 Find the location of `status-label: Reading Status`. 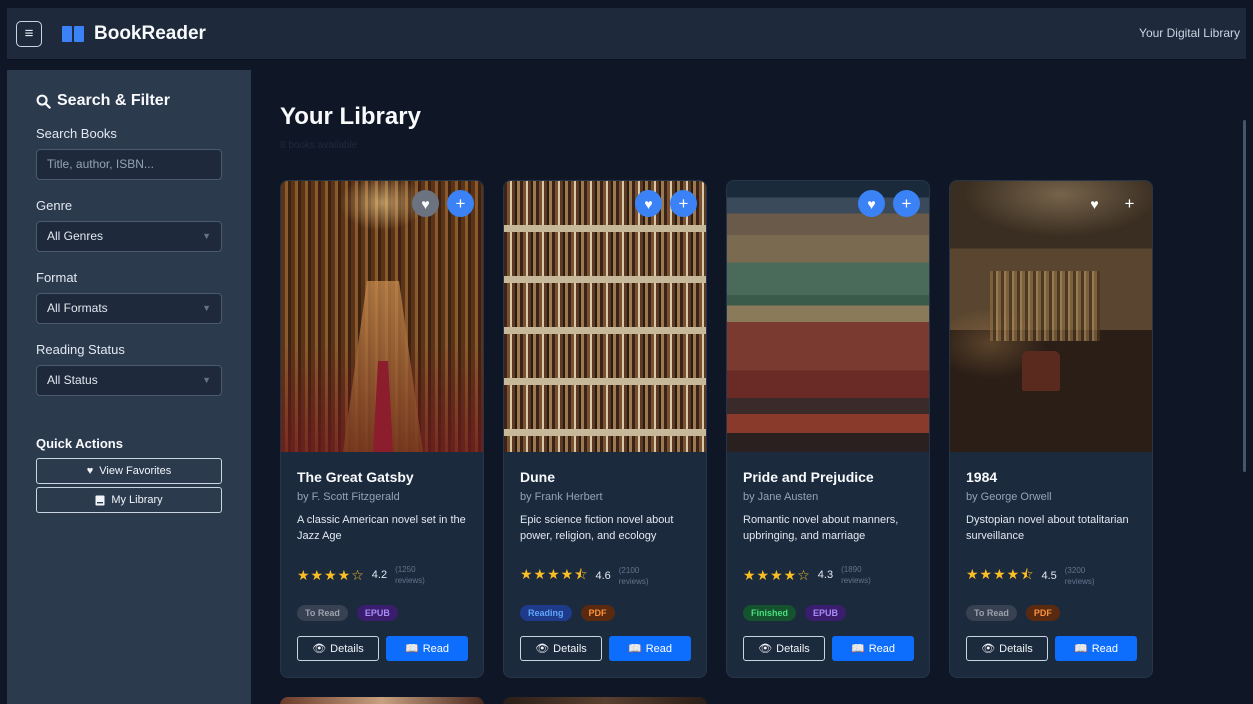

status-label: Reading Status is located at coordinates (80, 349).